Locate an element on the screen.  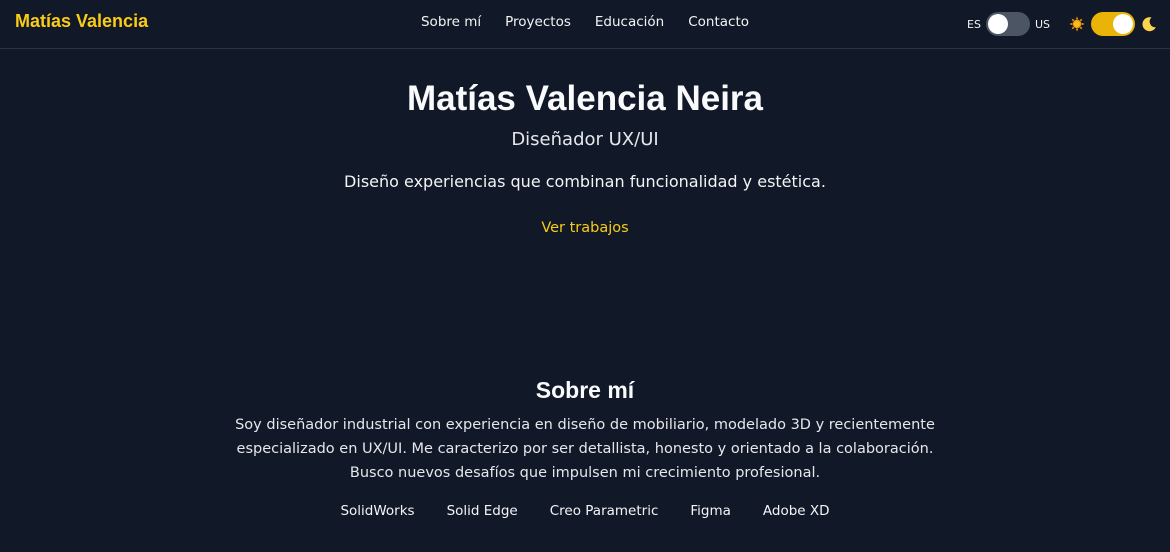
hero-subtitle: Diseñador UX/UI is located at coordinates (585, 139).